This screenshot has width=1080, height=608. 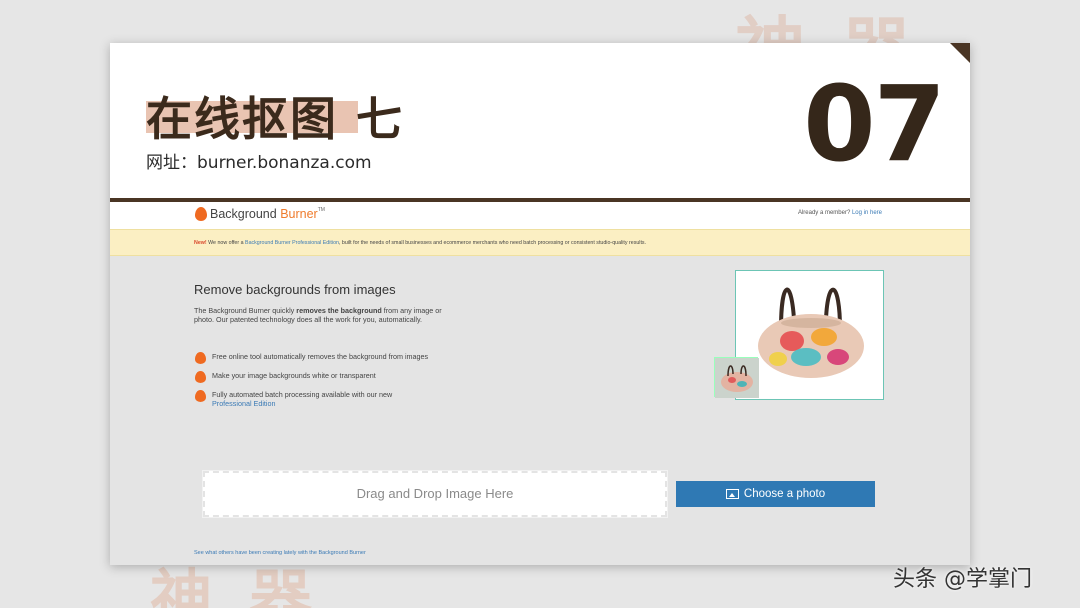 I want to click on image-dropzone: Drag and Drop Image Here, so click(x=435, y=494).